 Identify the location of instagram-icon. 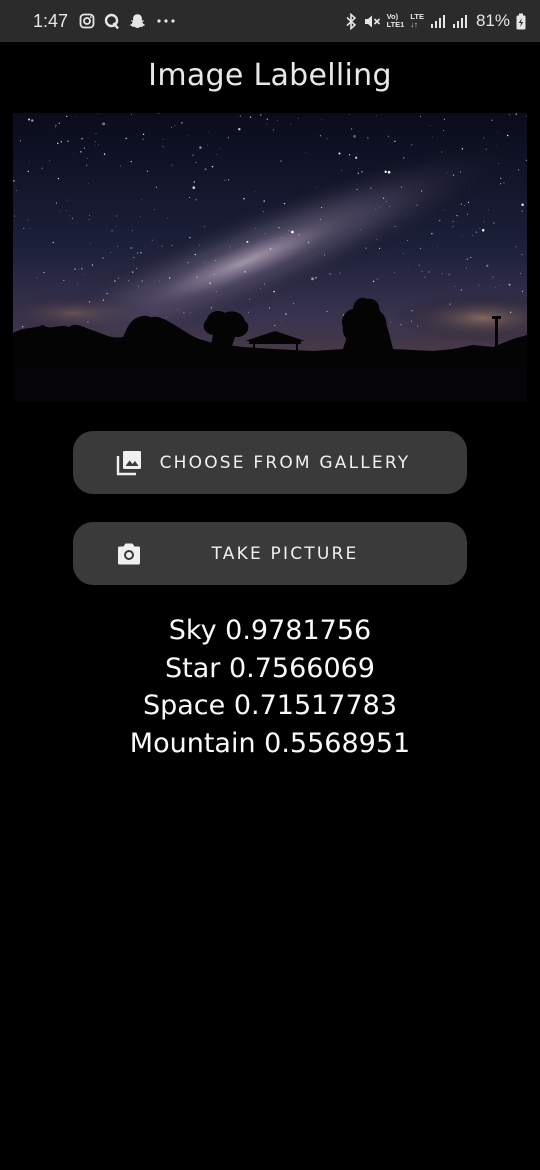
(87, 21).